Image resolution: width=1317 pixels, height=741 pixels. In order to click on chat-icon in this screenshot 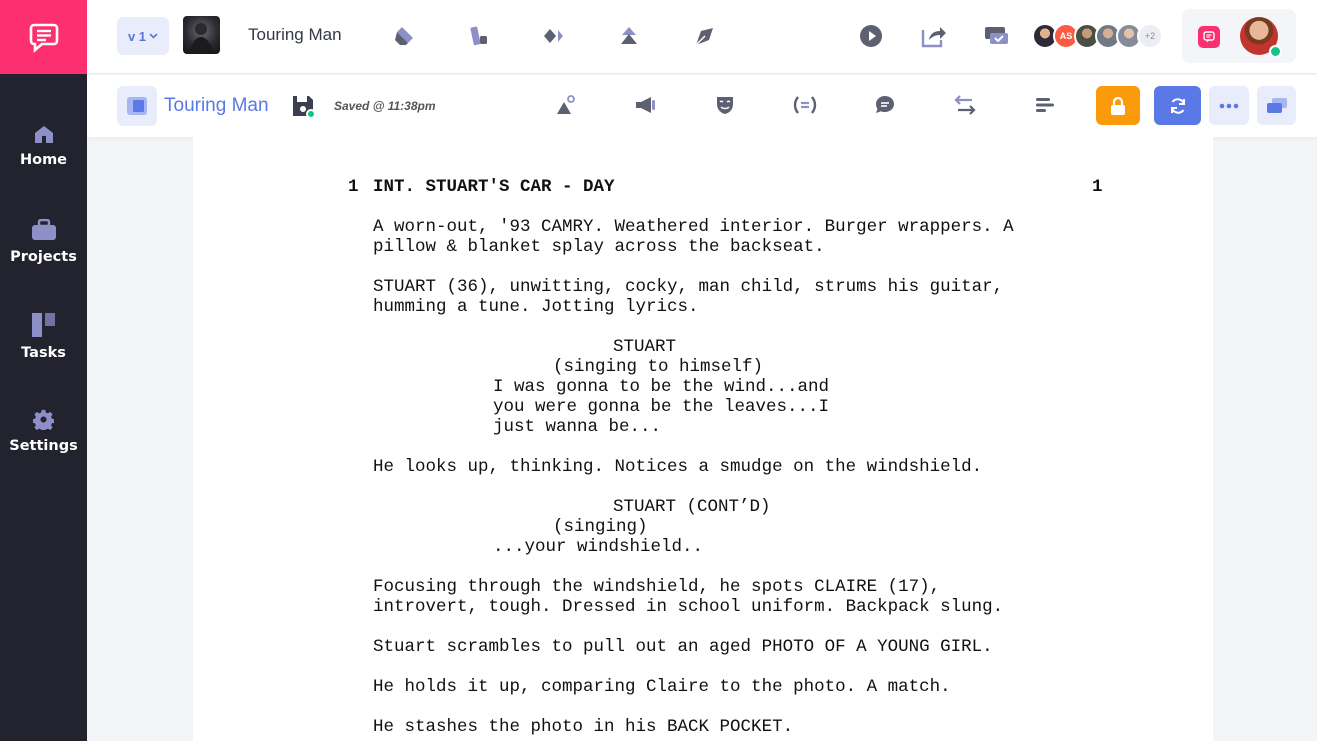, I will do `click(1209, 37)`.